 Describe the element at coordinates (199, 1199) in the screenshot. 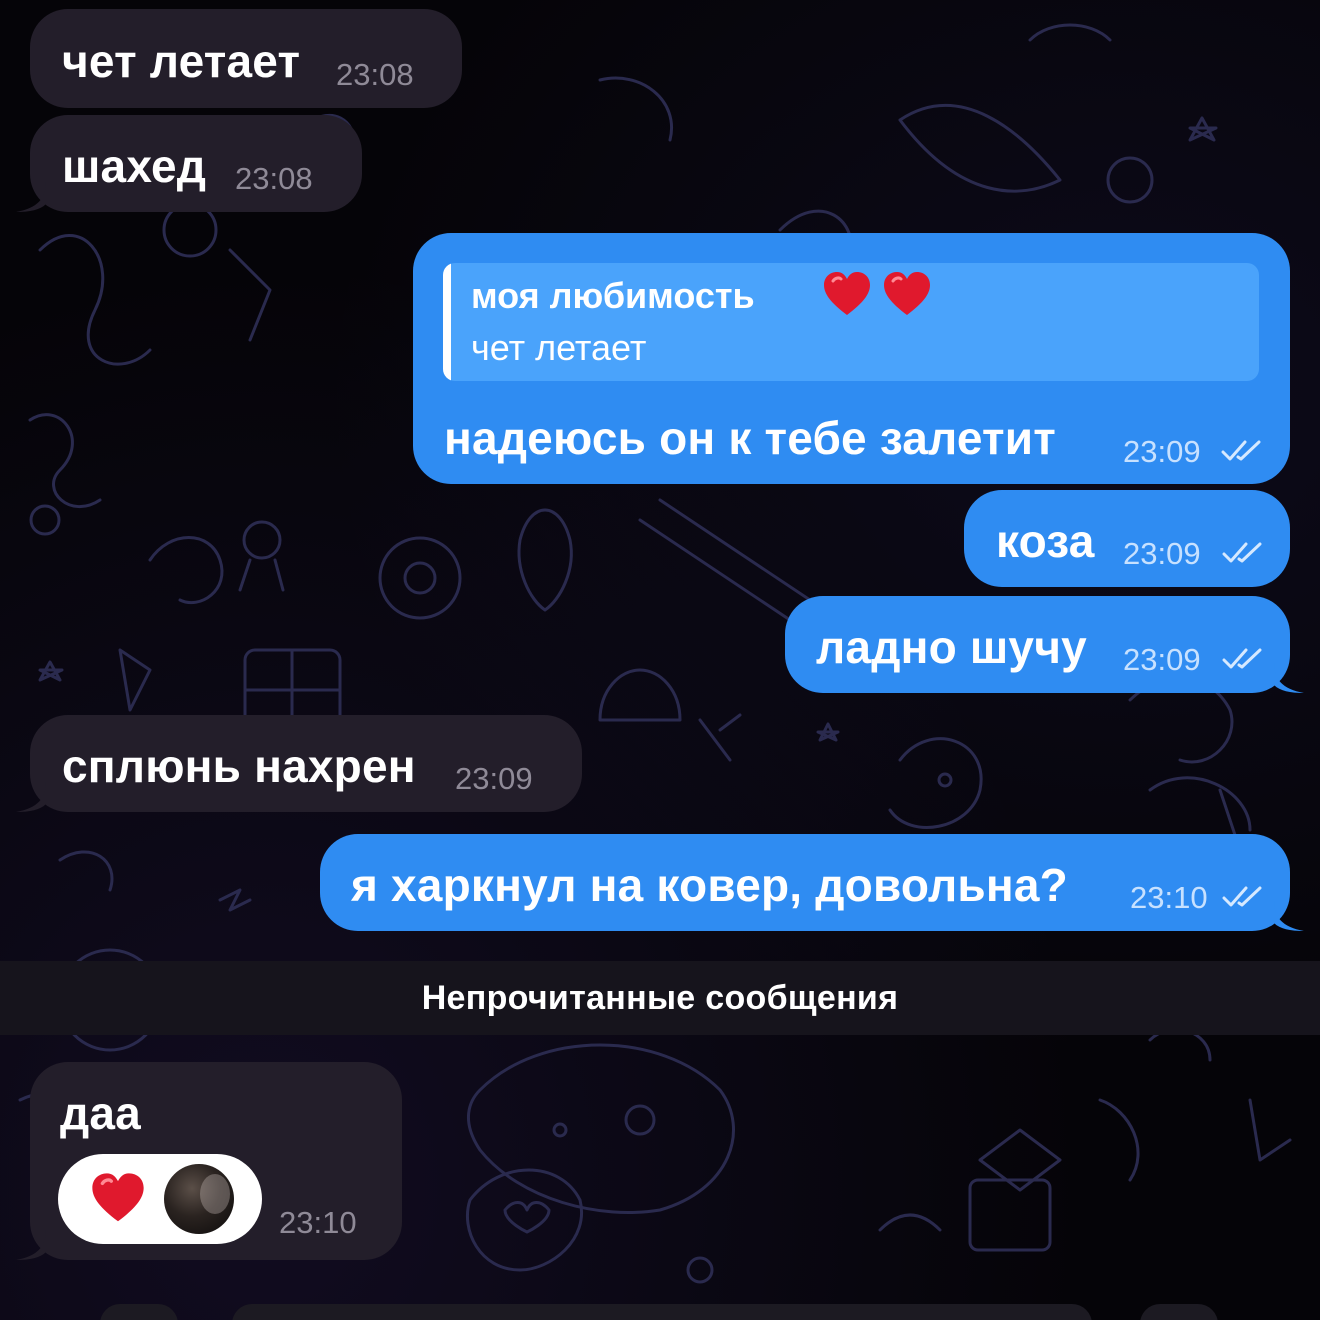

I see `reactor-avatar` at that location.